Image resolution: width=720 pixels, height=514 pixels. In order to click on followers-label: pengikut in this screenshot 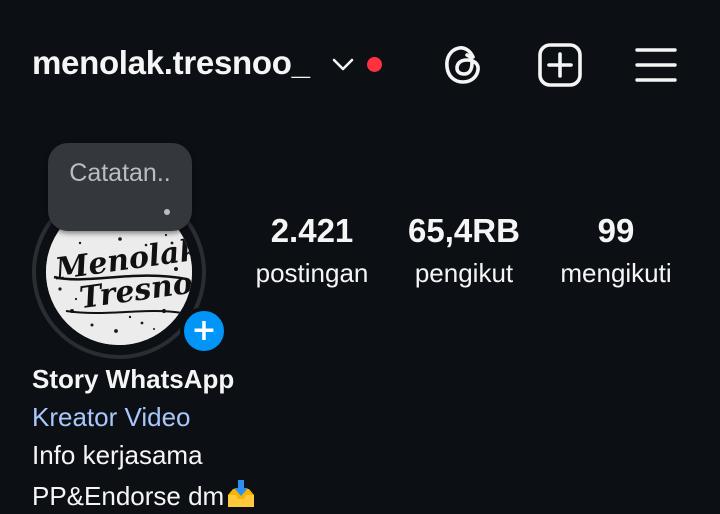, I will do `click(464, 273)`.